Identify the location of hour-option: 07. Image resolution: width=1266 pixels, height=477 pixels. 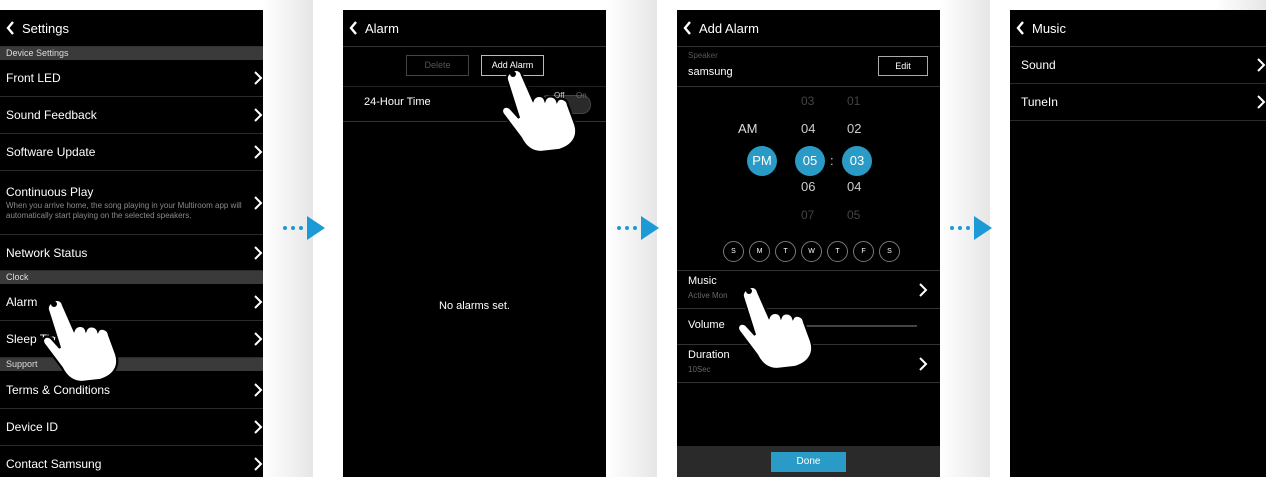
(807, 215).